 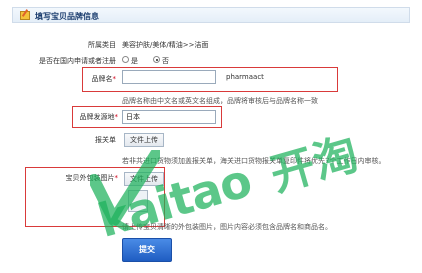 What do you see at coordinates (165, 61) in the screenshot?
I see `registration-no-label: 否` at bounding box center [165, 61].